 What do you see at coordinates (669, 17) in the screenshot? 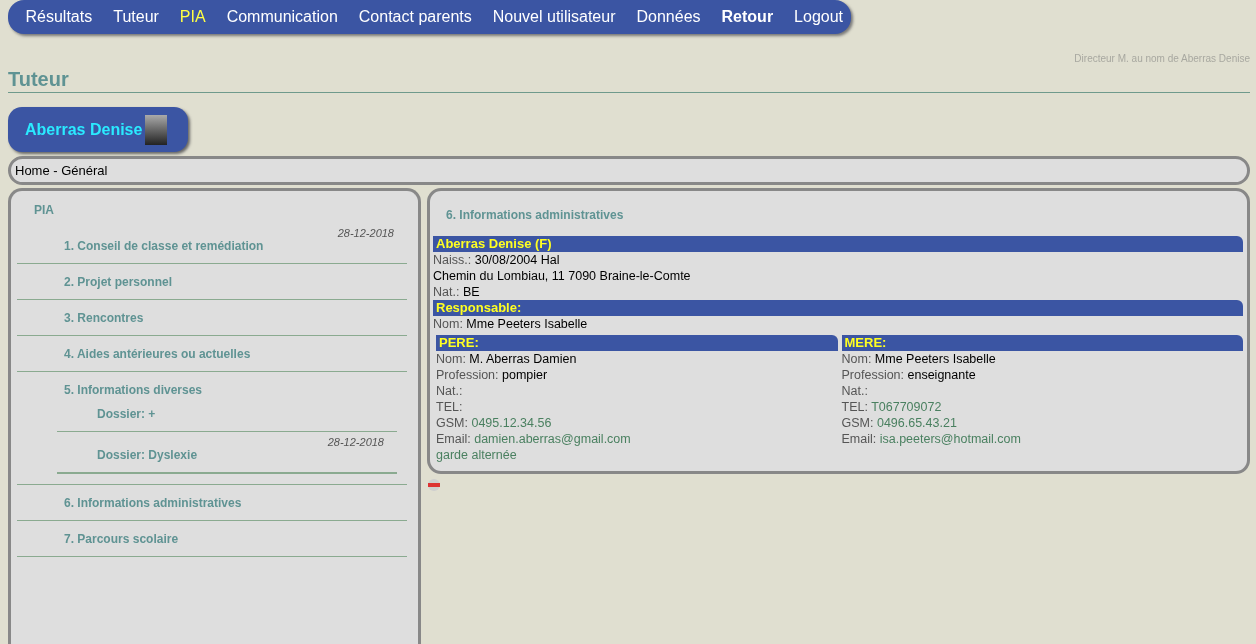
I see `nav-link: Données` at bounding box center [669, 17].